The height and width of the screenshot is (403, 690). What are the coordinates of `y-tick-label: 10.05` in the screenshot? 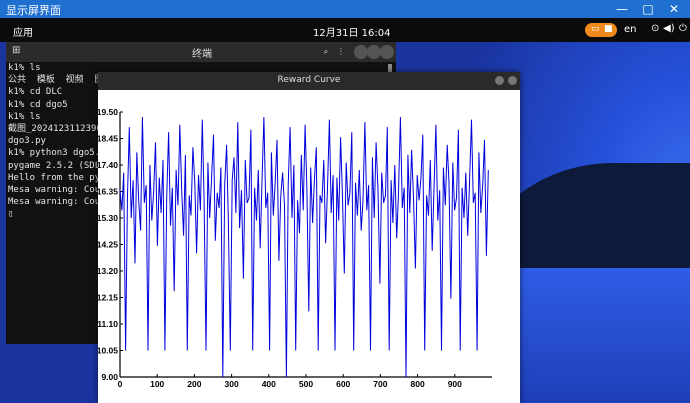 It's located at (108, 351).